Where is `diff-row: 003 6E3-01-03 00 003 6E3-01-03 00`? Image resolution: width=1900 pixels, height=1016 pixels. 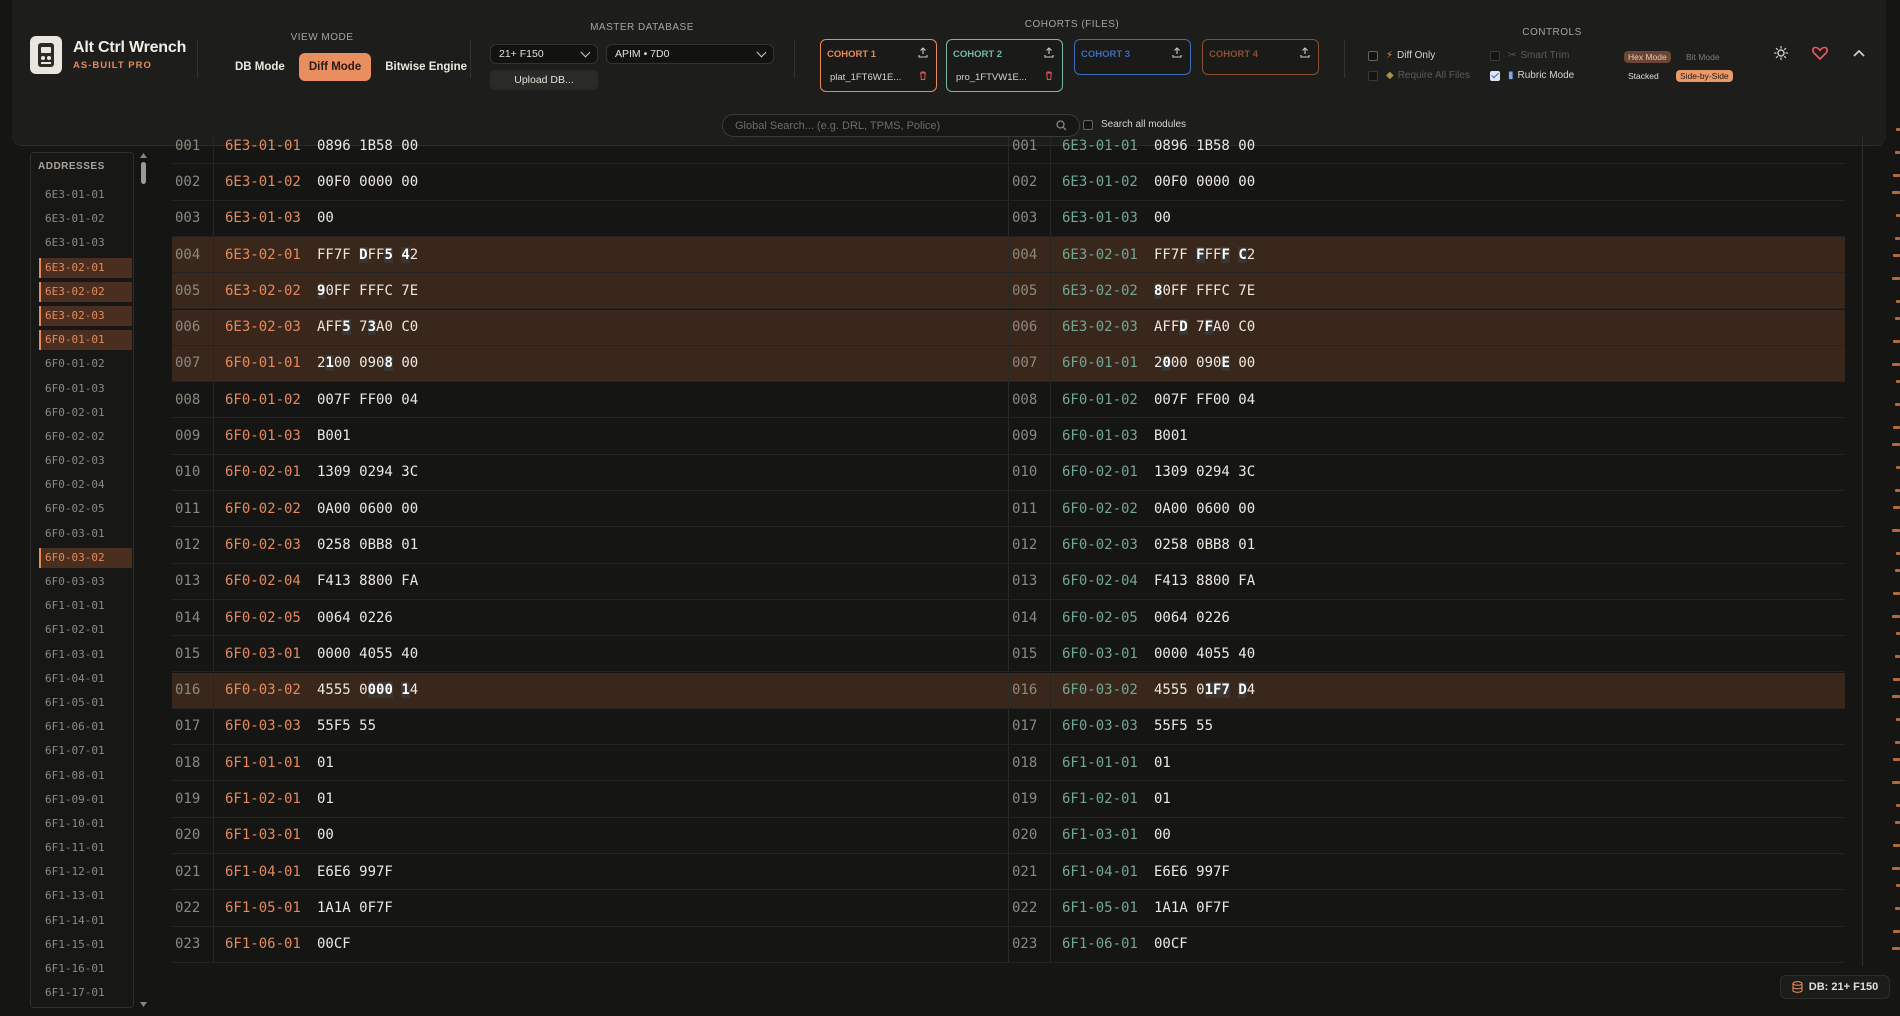
diff-row: 003 6E3-01-03 00 003 6E3-01-03 00 is located at coordinates (1008, 218).